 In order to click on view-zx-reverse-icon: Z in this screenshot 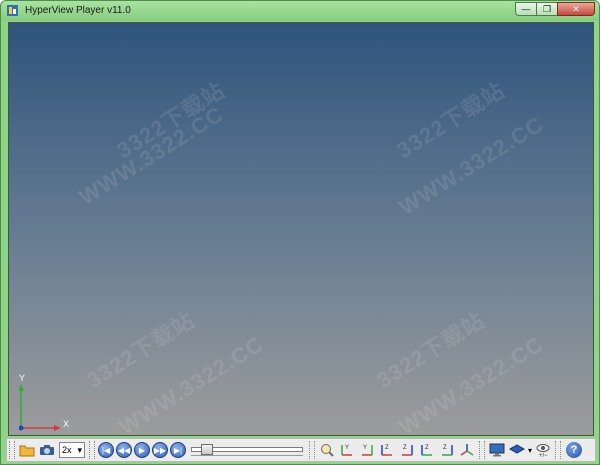, I will do `click(407, 450)`.